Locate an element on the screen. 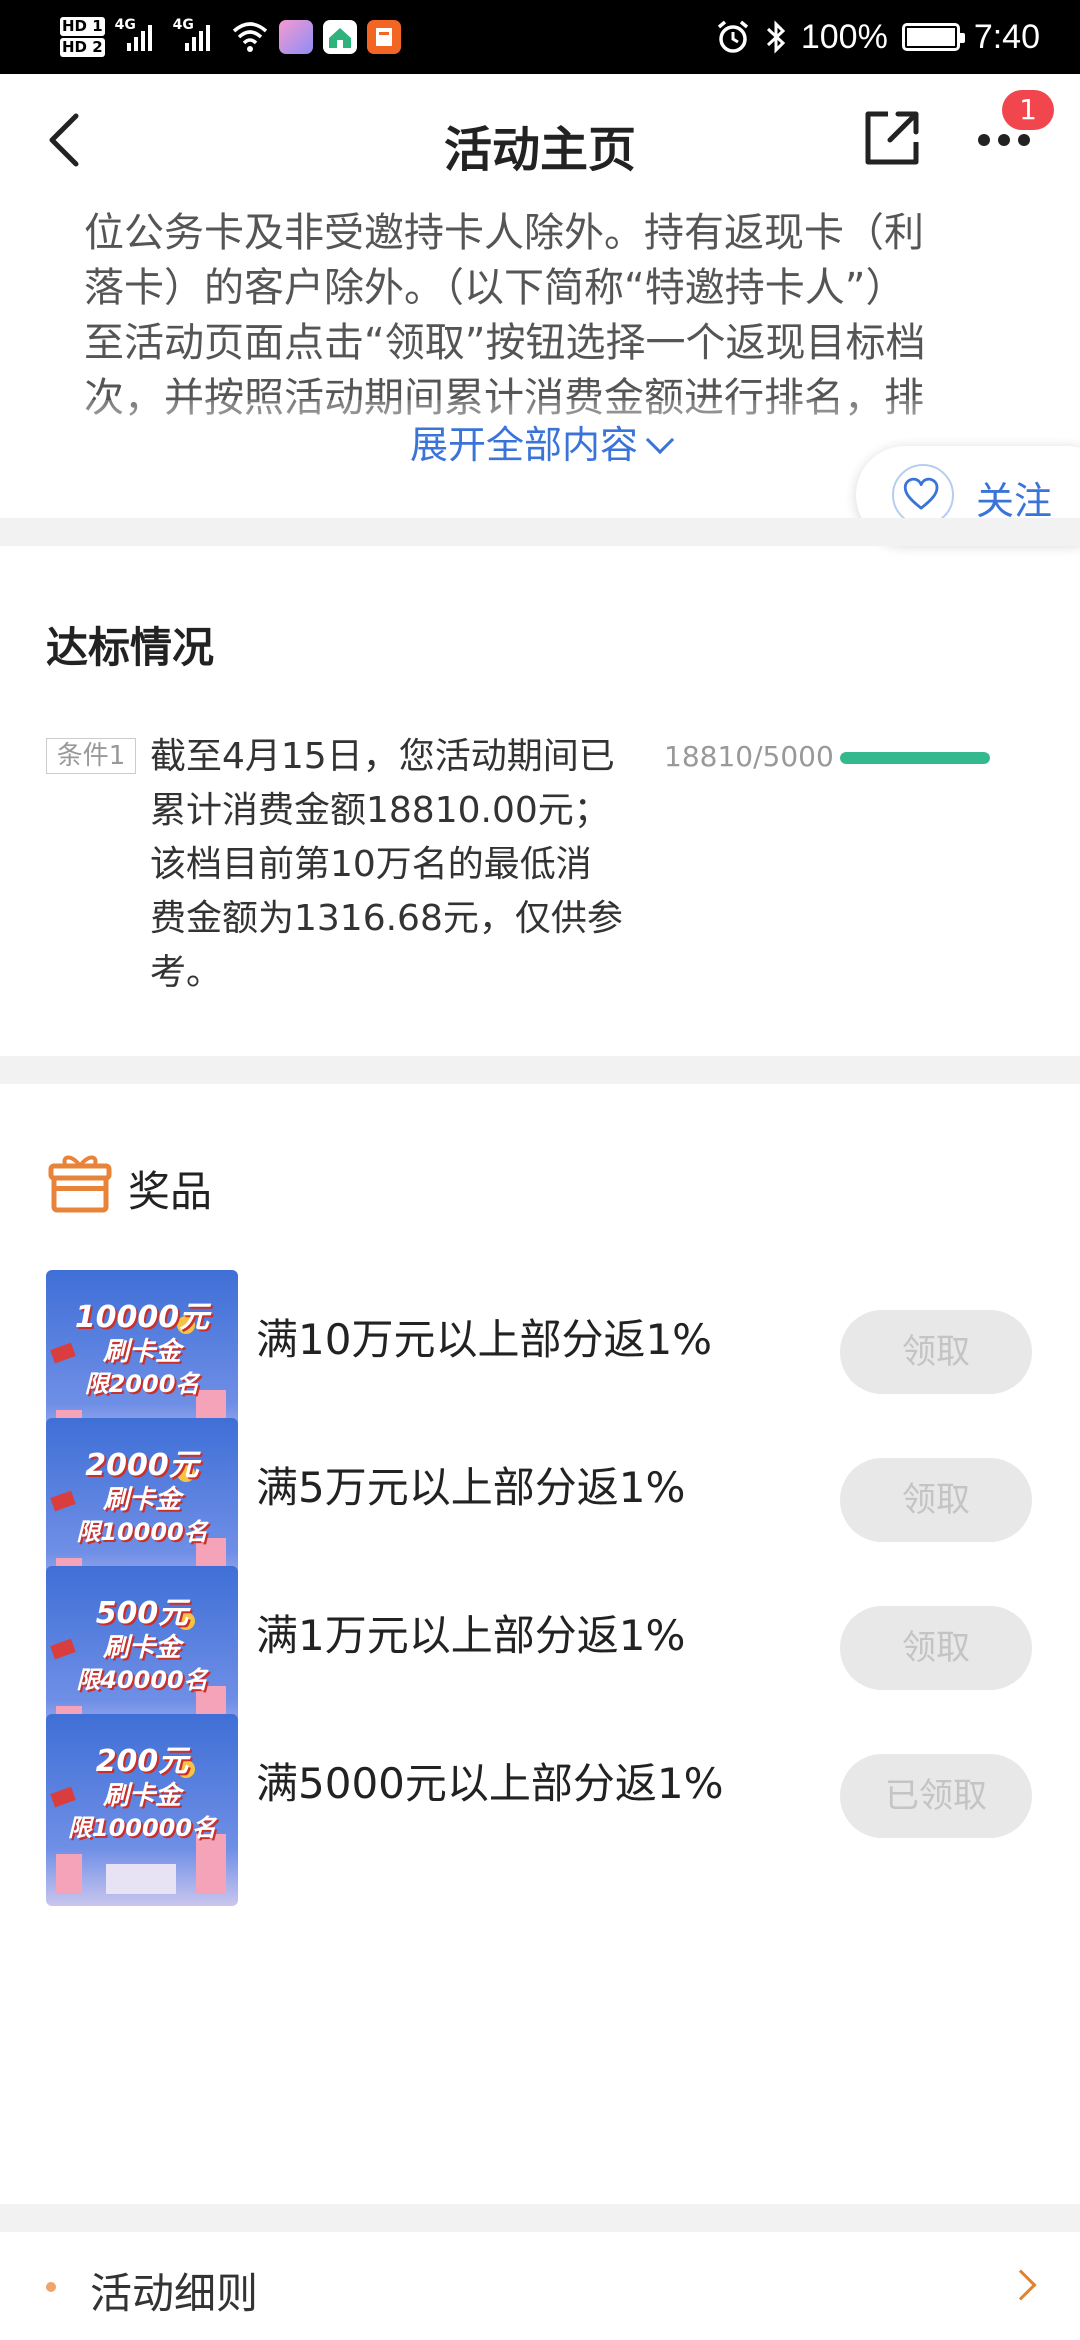  prize-name: 满1万元以上部分返1% is located at coordinates (471, 1635).